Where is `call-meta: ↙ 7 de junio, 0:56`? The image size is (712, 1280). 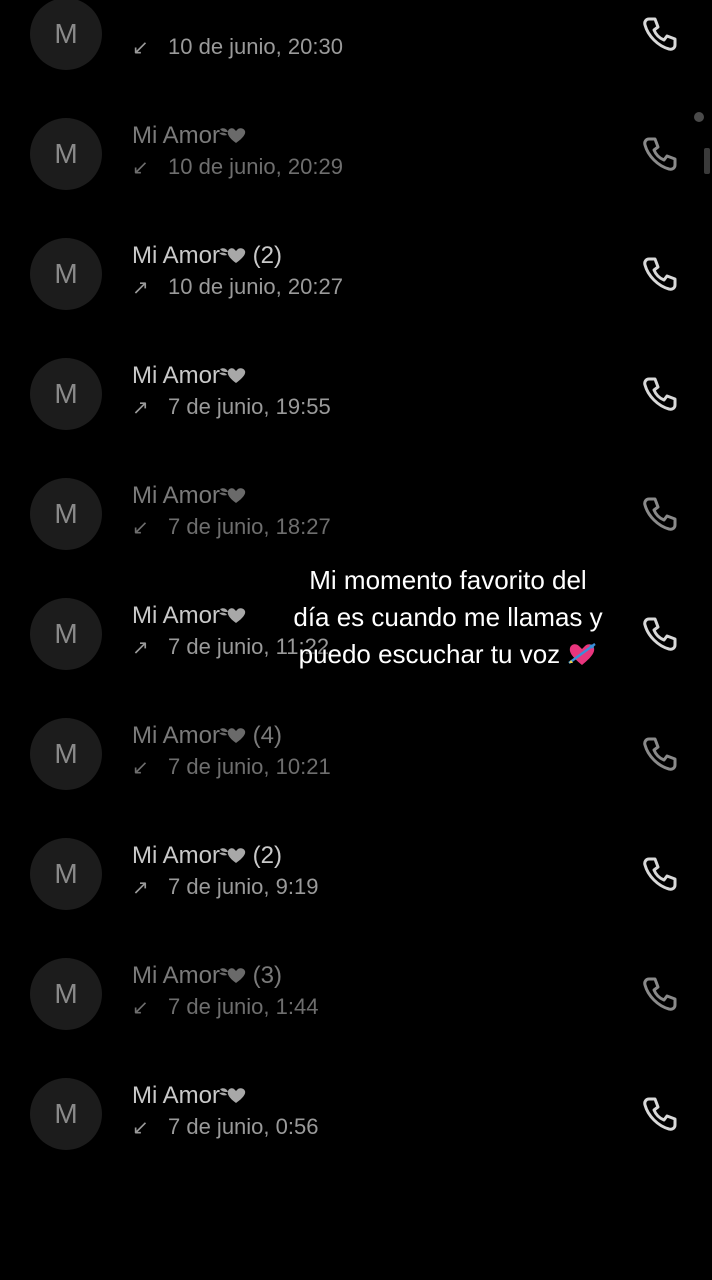 call-meta: ↙ 7 de junio, 0:56 is located at coordinates (225, 1127).